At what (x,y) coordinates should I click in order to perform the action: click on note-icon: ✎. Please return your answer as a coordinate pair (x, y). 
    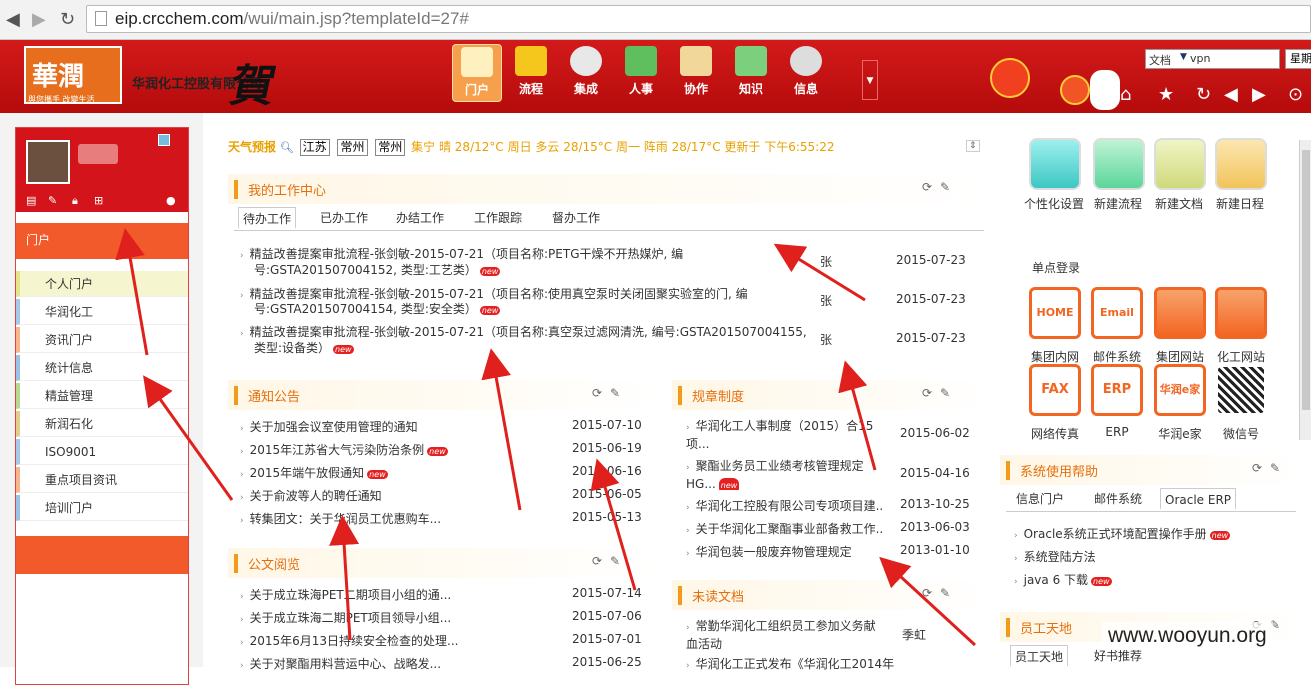
    Looking at the image, I should click on (52, 200).